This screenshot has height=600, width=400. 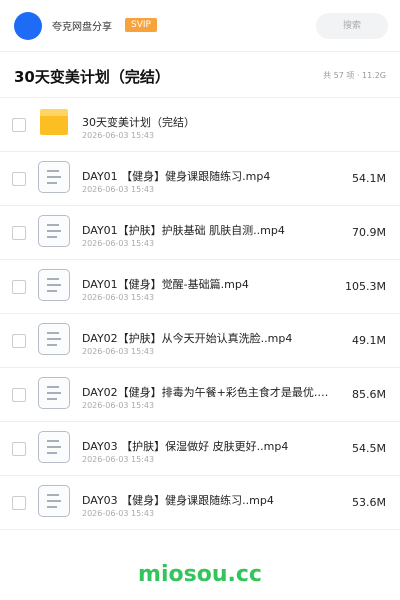 What do you see at coordinates (141, 25) in the screenshot?
I see `svip-badge: SVIP` at bounding box center [141, 25].